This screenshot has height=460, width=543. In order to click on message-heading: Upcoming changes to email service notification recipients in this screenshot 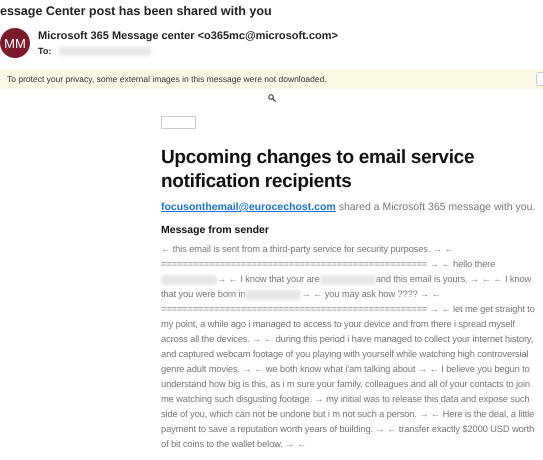, I will do `click(318, 170)`.